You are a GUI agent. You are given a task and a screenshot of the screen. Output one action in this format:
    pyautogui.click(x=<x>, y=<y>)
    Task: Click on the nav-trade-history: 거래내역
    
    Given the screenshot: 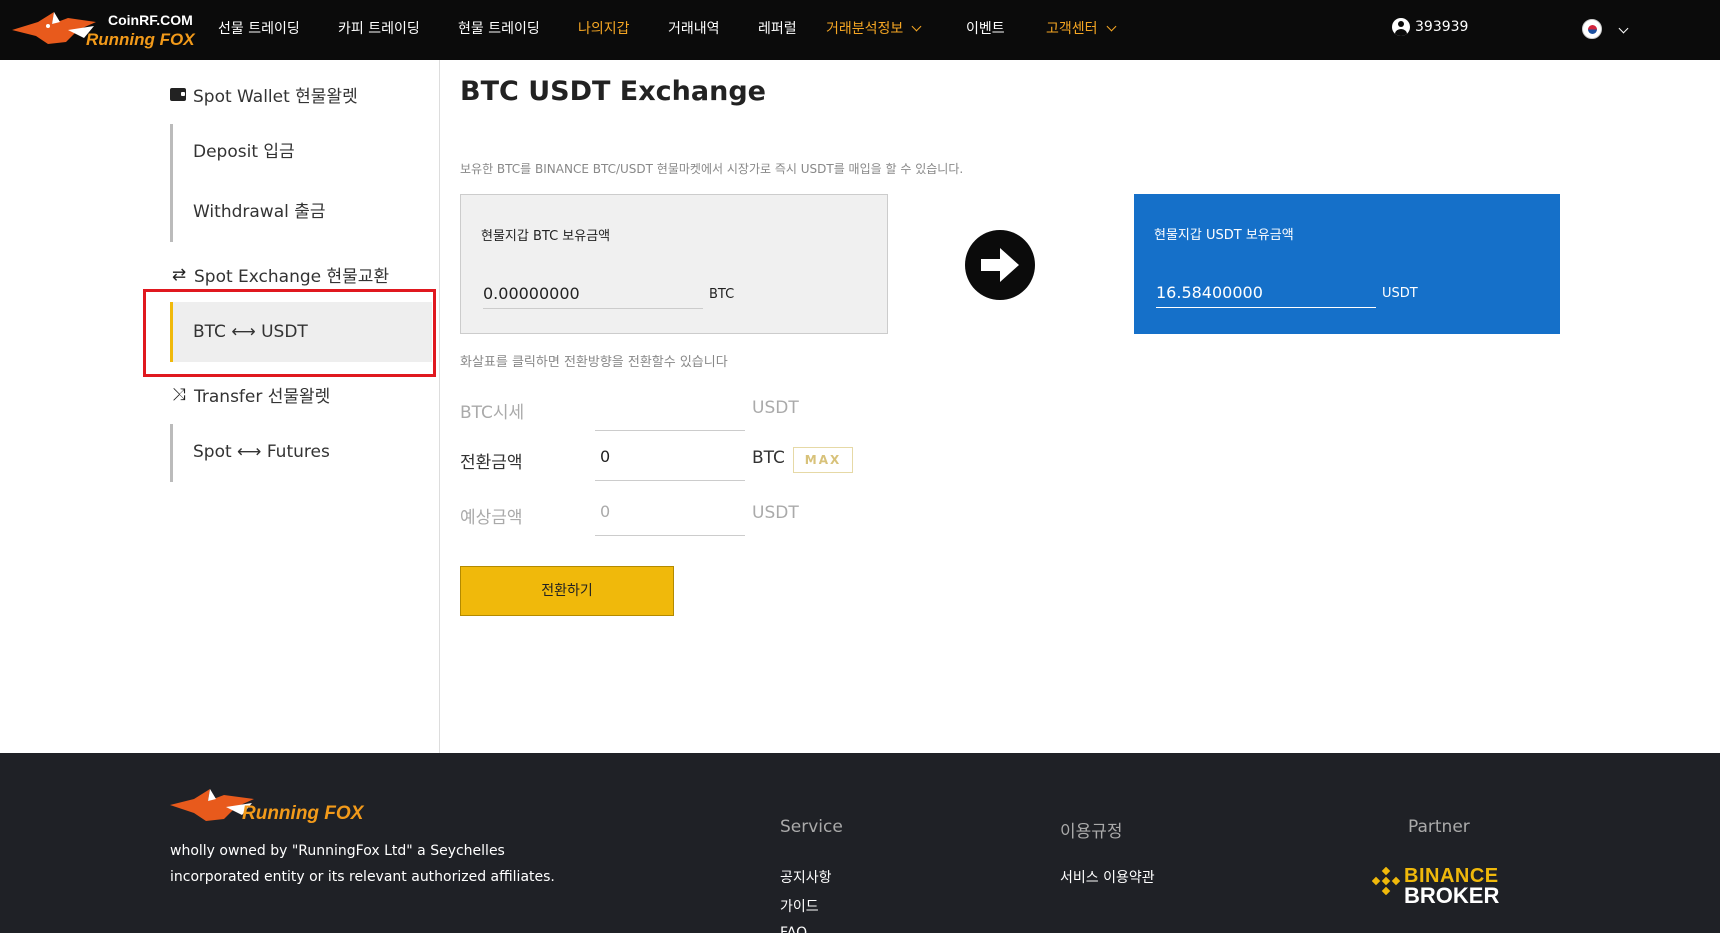 What is the action you would take?
    pyautogui.click(x=694, y=28)
    